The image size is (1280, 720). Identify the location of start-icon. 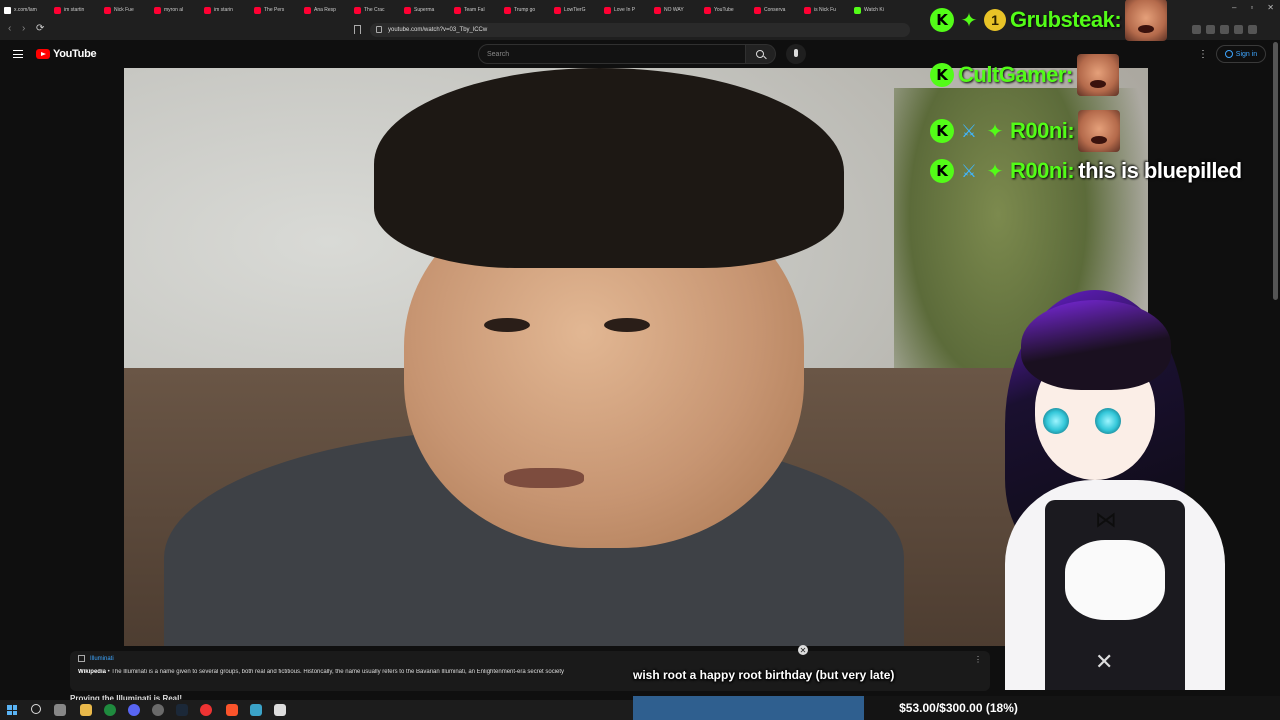
(12, 710).